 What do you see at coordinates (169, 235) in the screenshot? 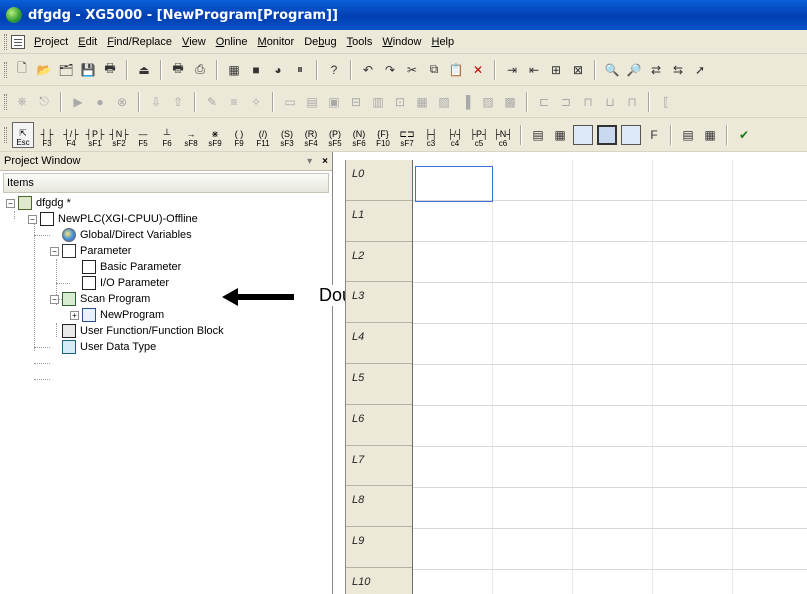
I see `tree-node-global-variables: Global/Direct Variables` at bounding box center [169, 235].